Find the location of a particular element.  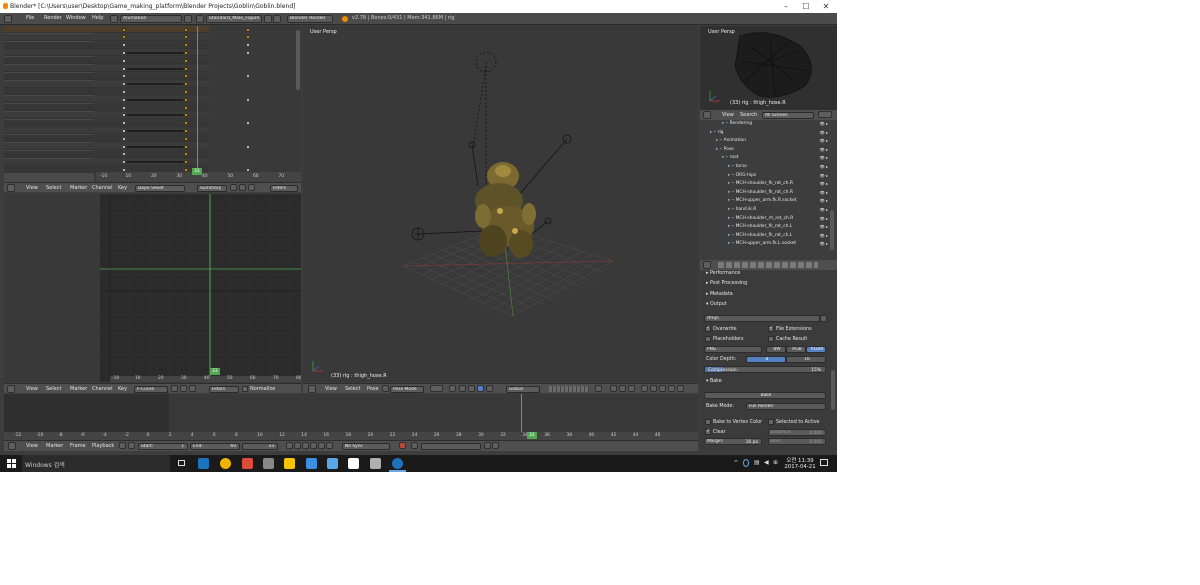

jump-next-key-icon is located at coordinates (321, 445).